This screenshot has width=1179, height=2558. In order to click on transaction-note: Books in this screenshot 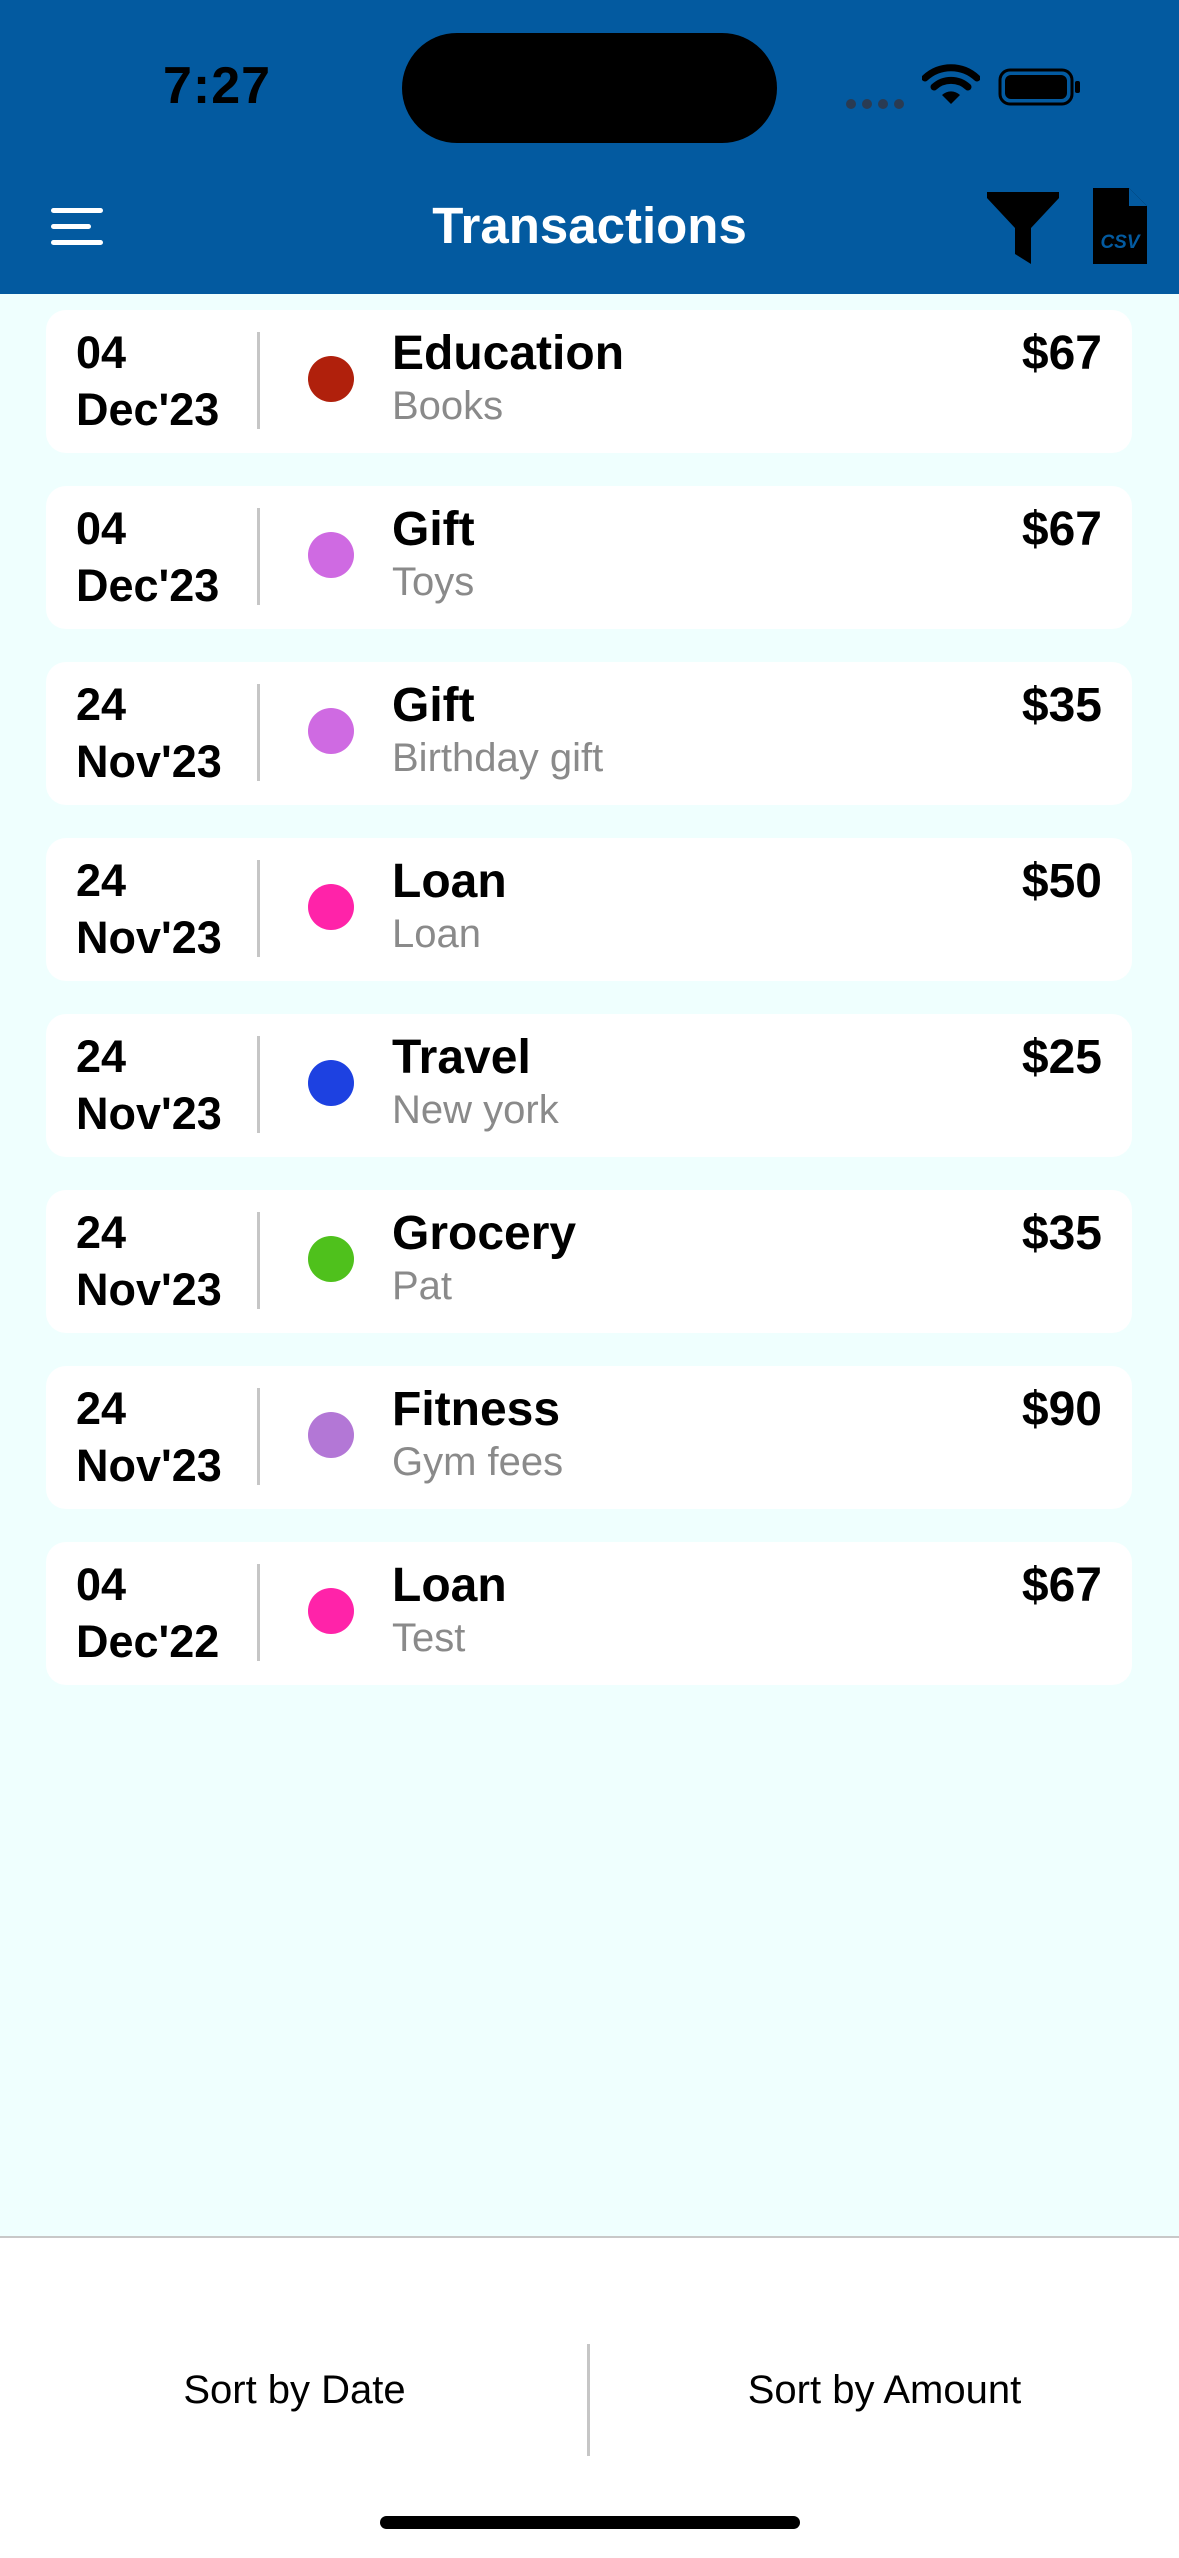, I will do `click(448, 406)`.